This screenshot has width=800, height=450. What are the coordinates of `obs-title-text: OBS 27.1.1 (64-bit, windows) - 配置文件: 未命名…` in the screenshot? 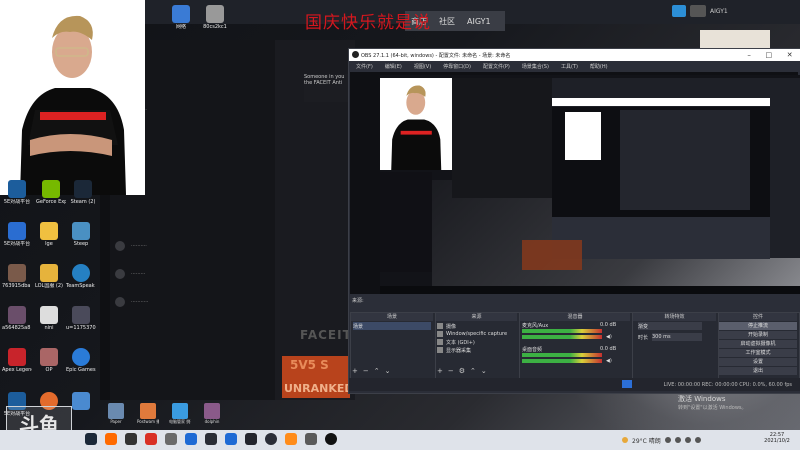 It's located at (436, 55).